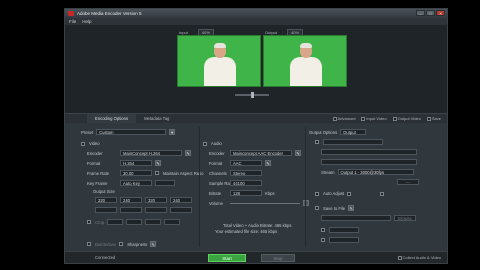 This screenshot has width=480, height=270. What do you see at coordinates (278, 258) in the screenshot?
I see `stop-button: Stop` at bounding box center [278, 258].